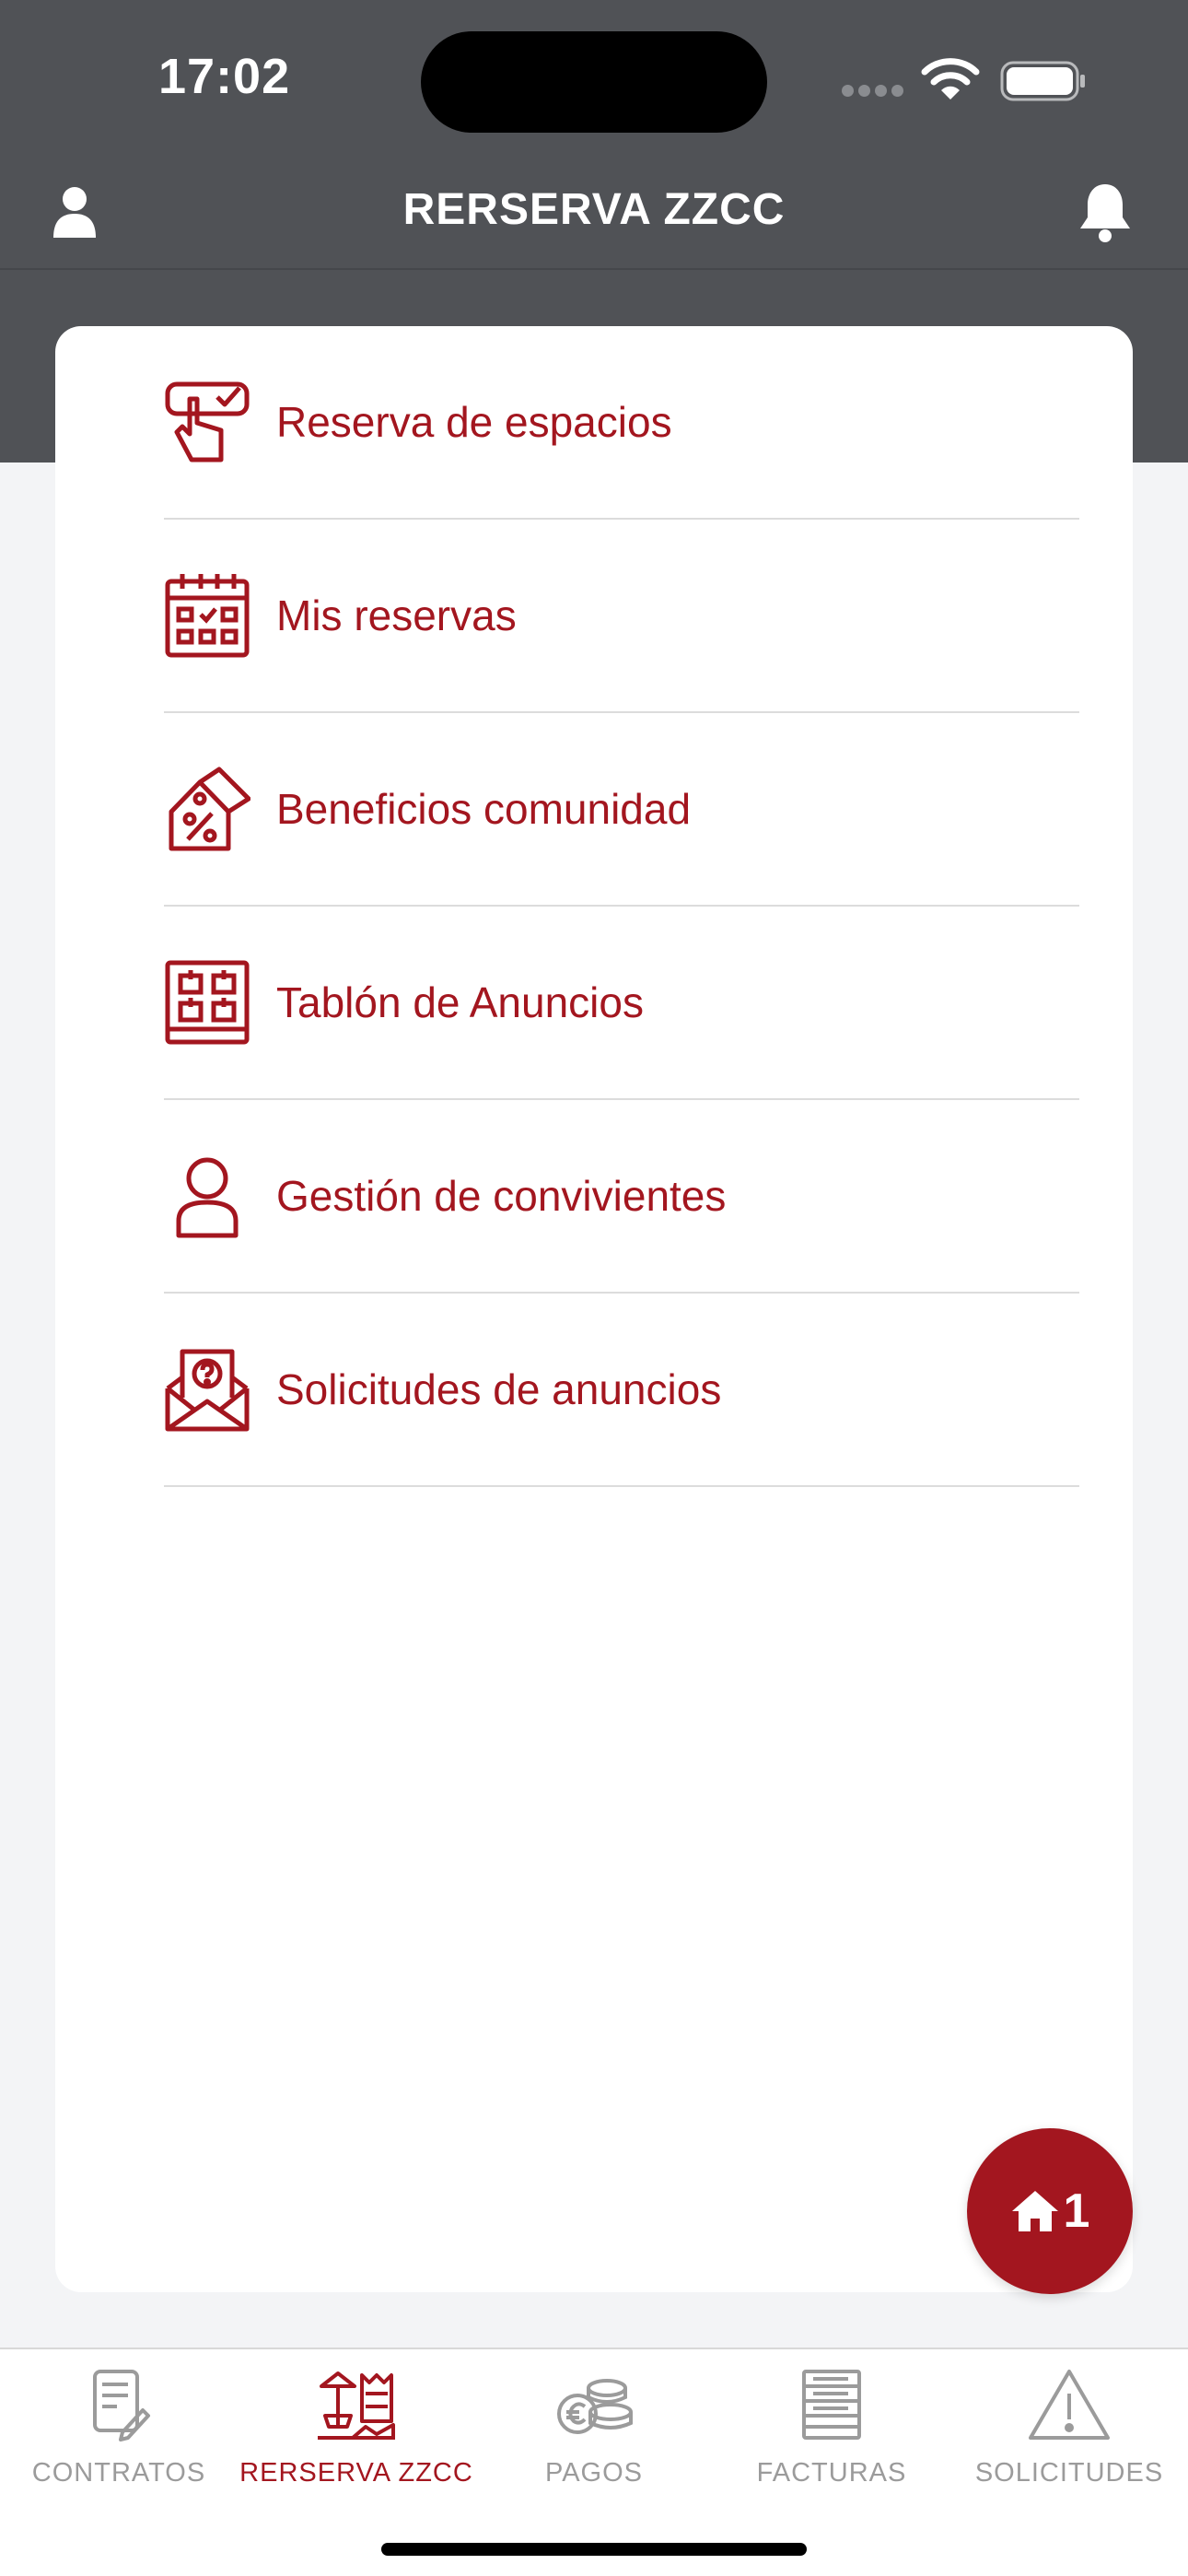  What do you see at coordinates (484, 809) in the screenshot?
I see `menu-item-label: Beneficios comunidad` at bounding box center [484, 809].